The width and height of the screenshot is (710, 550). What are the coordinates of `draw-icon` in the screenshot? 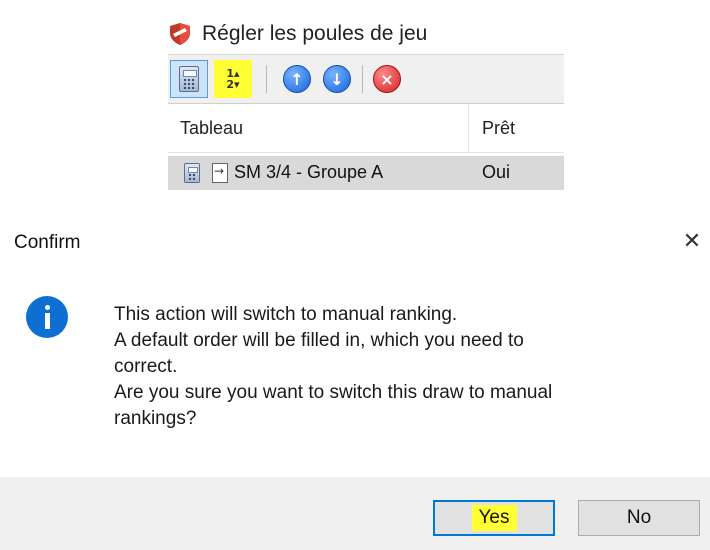 It's located at (220, 173).